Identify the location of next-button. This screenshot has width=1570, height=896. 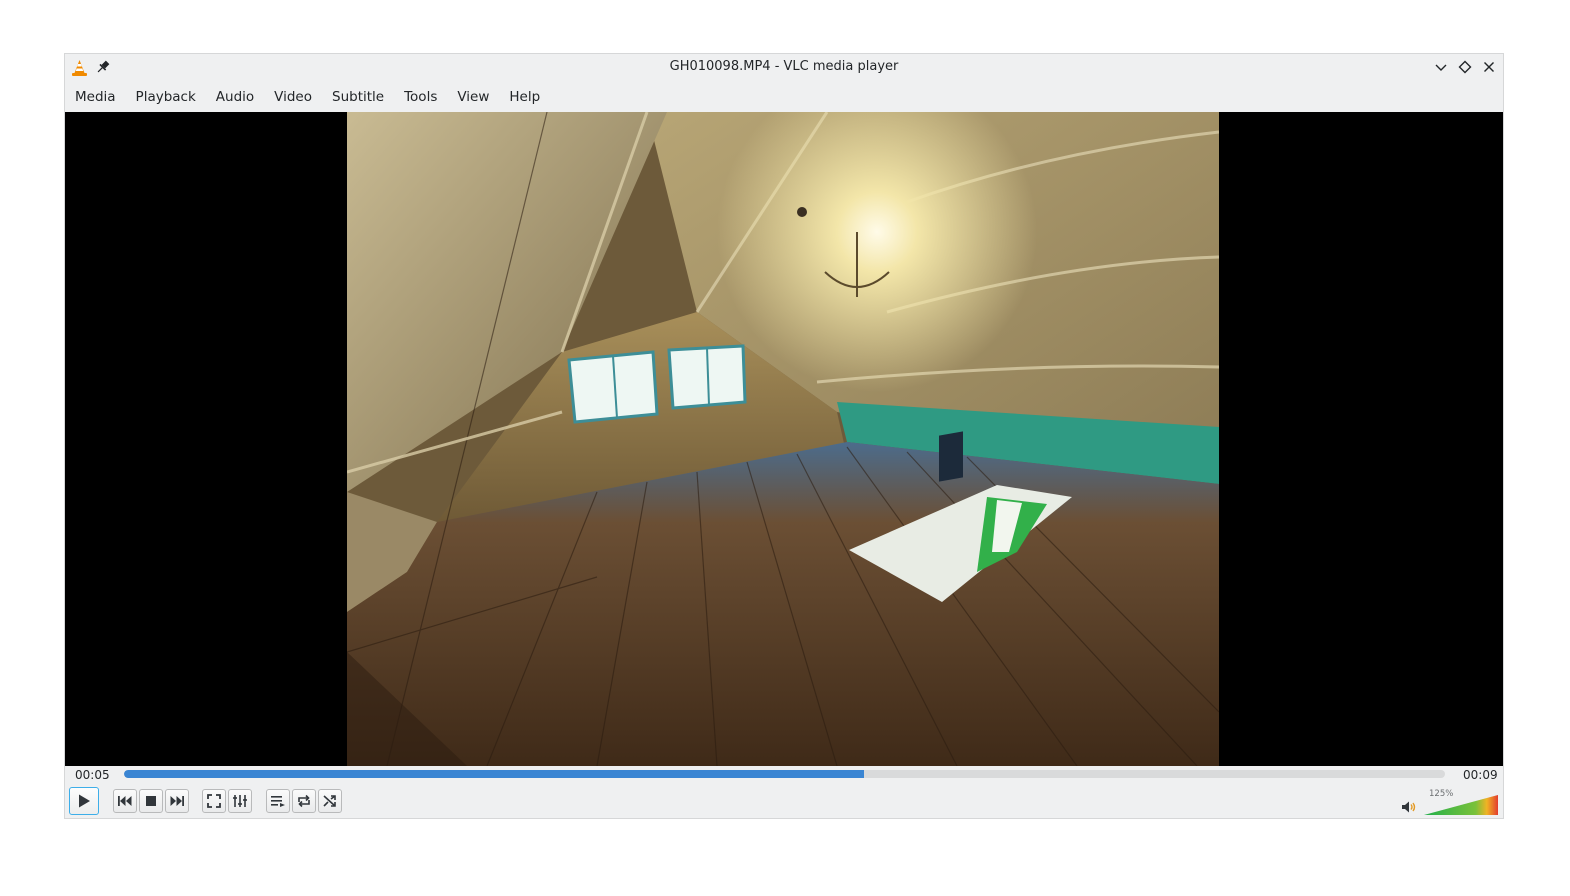
(177, 801).